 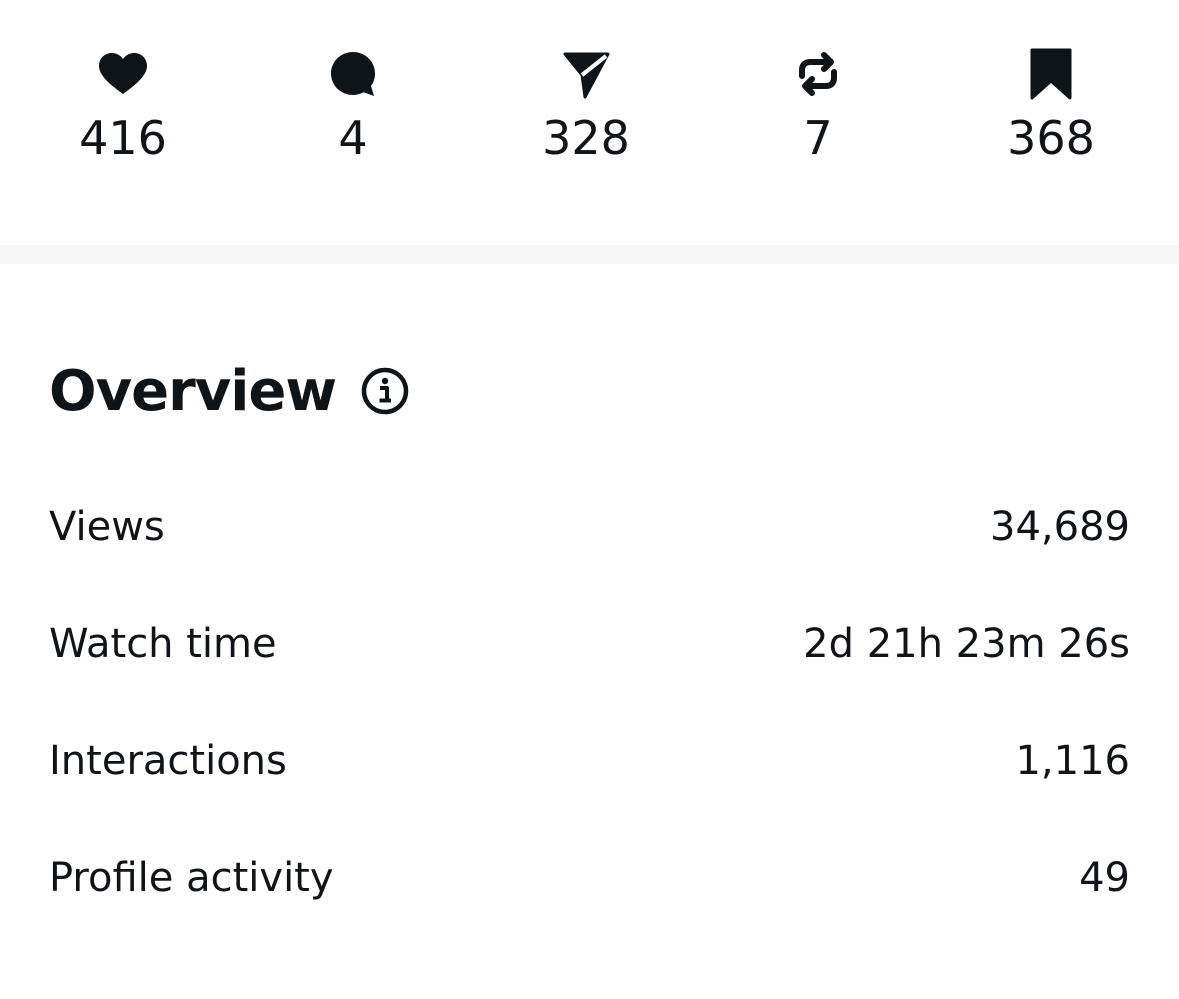 I want to click on shares-stat: 328, so click(x=586, y=106).